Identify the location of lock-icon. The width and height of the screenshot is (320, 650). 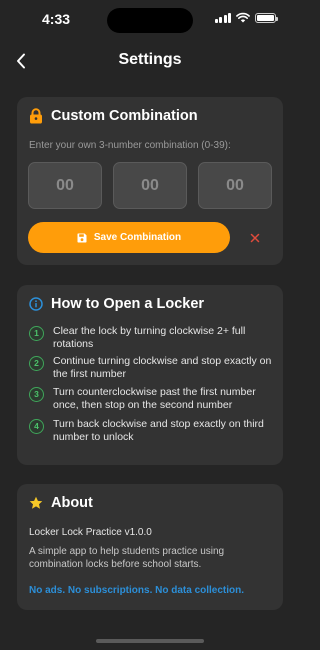
(36, 116).